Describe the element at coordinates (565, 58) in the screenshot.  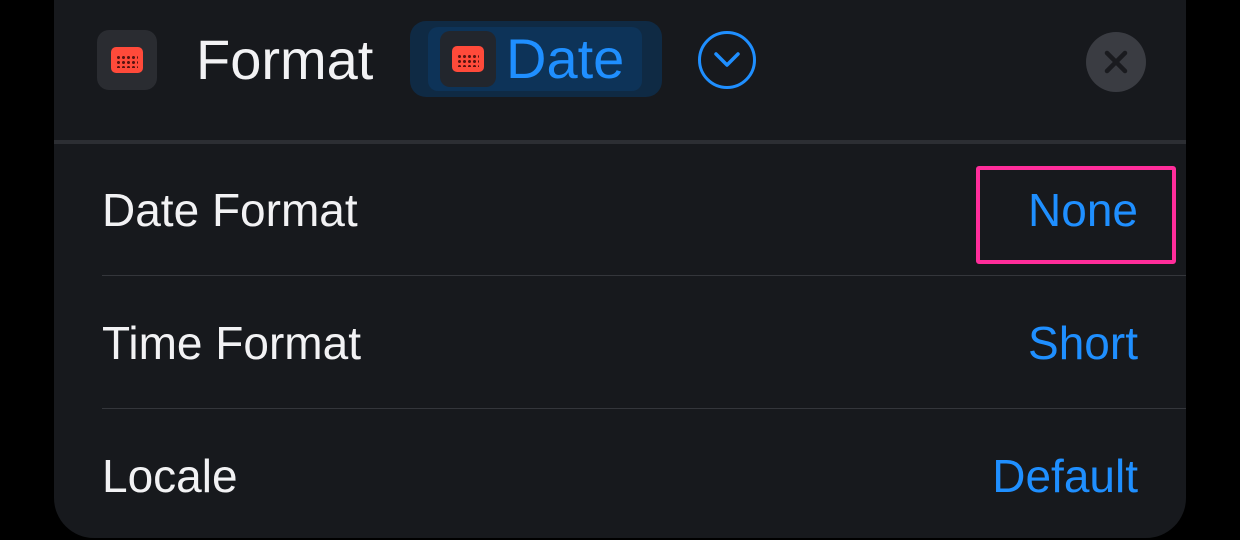
I see `date-variable-label: Date` at that location.